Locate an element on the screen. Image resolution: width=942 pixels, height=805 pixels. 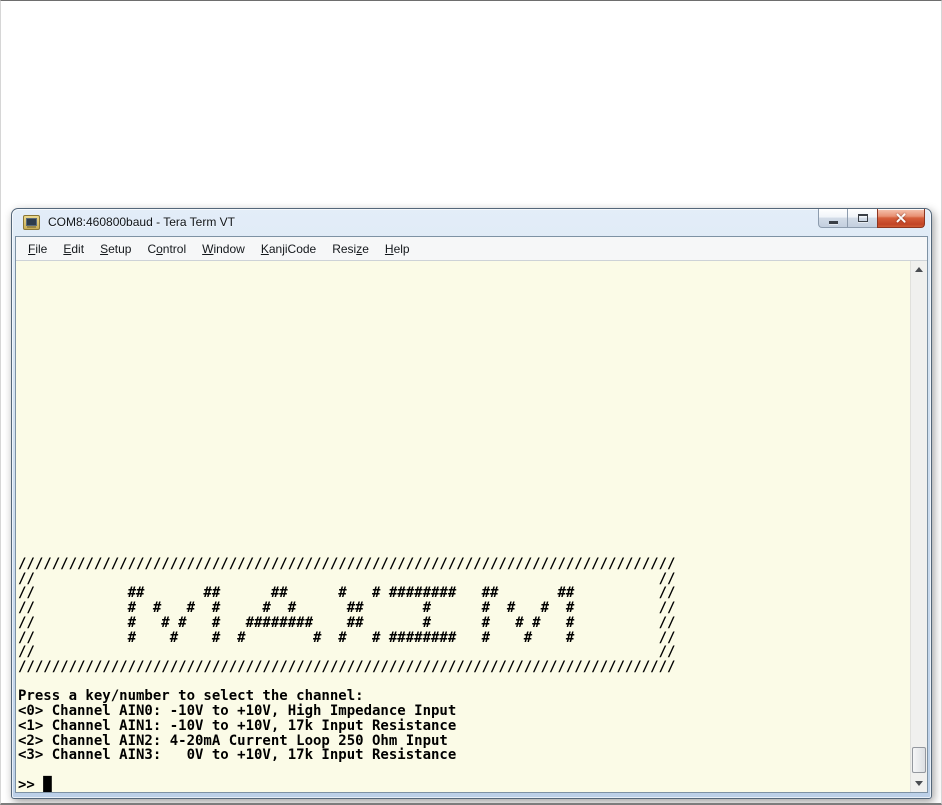
scroll-down-button is located at coordinates (919, 783).